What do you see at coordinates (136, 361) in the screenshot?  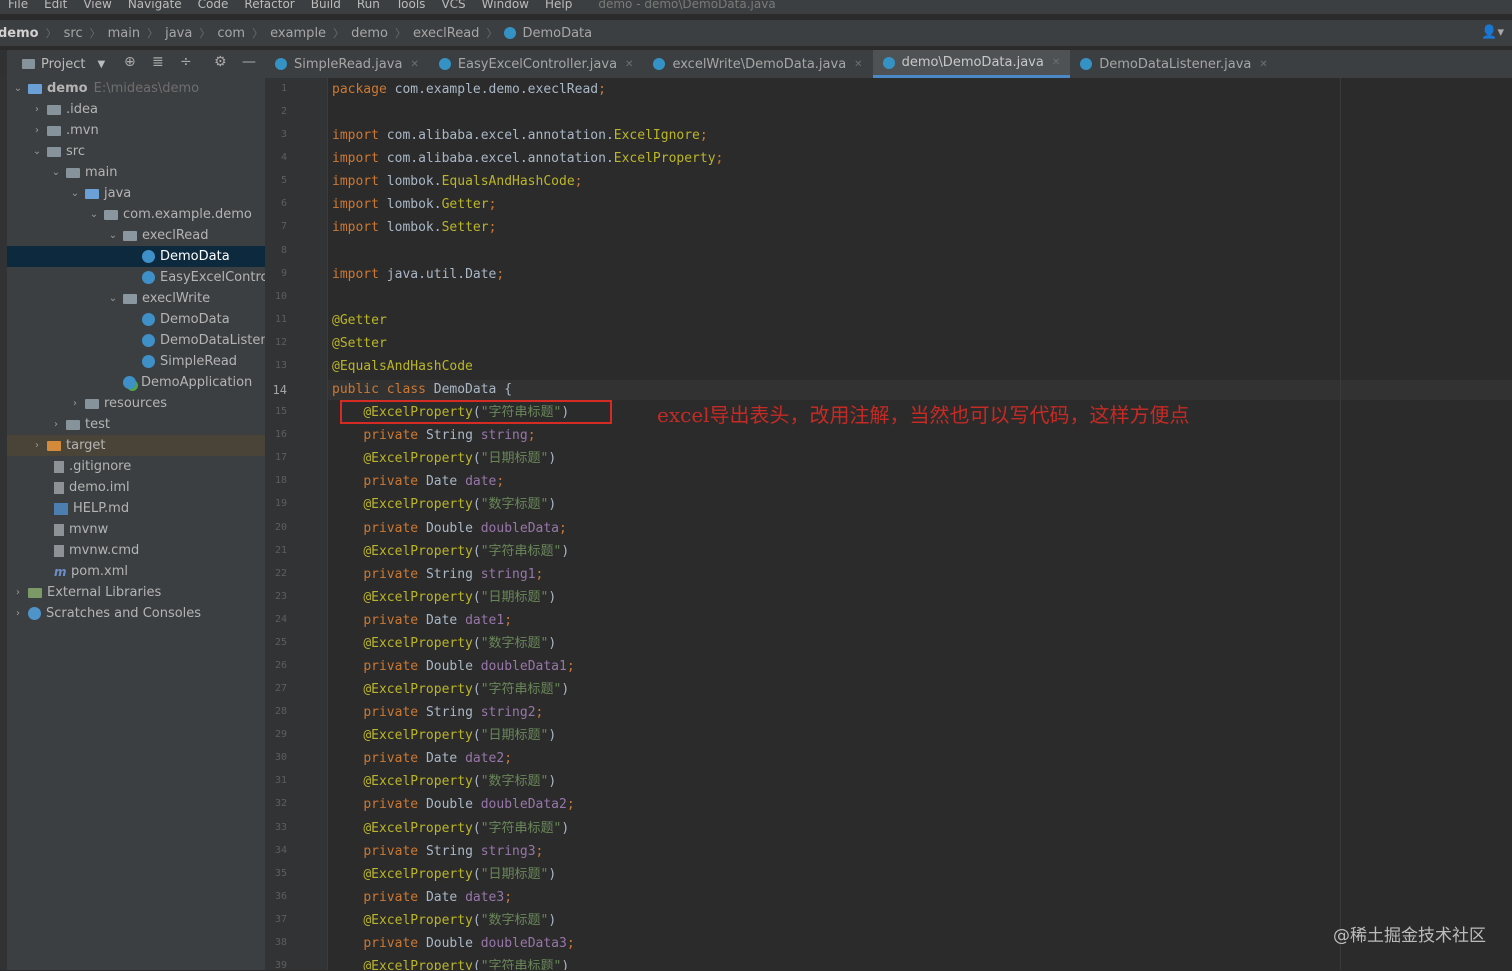 I see `tree-item-simpleread: SimpleRead` at bounding box center [136, 361].